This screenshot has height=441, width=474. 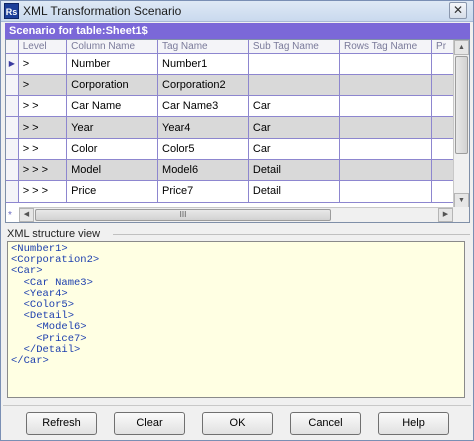 I want to click on column-name-cell: Year, so click(x=112, y=127).